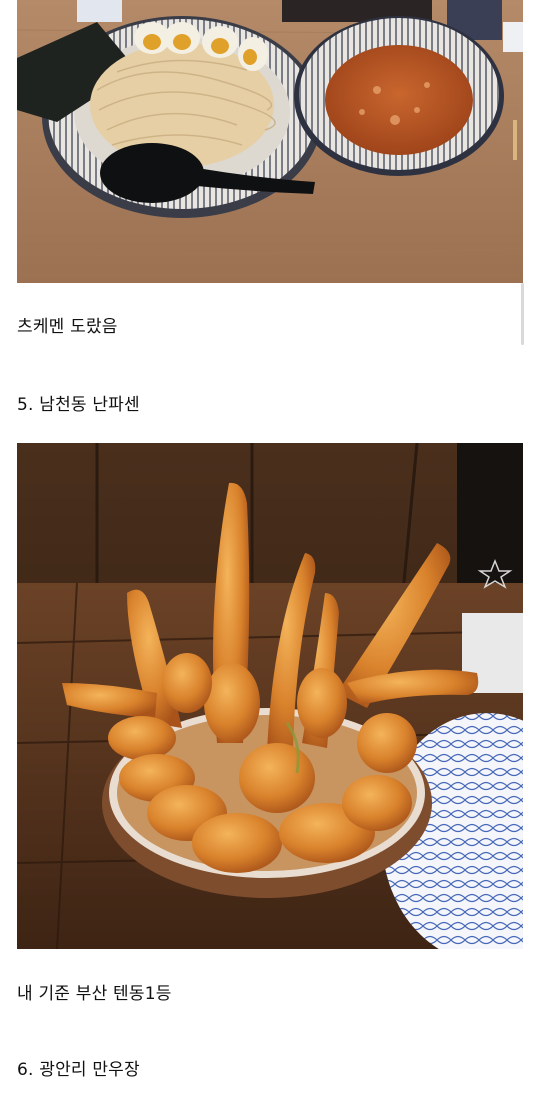  What do you see at coordinates (78, 1070) in the screenshot?
I see `restaurant-heading-6: 6. 광안리 만우장` at bounding box center [78, 1070].